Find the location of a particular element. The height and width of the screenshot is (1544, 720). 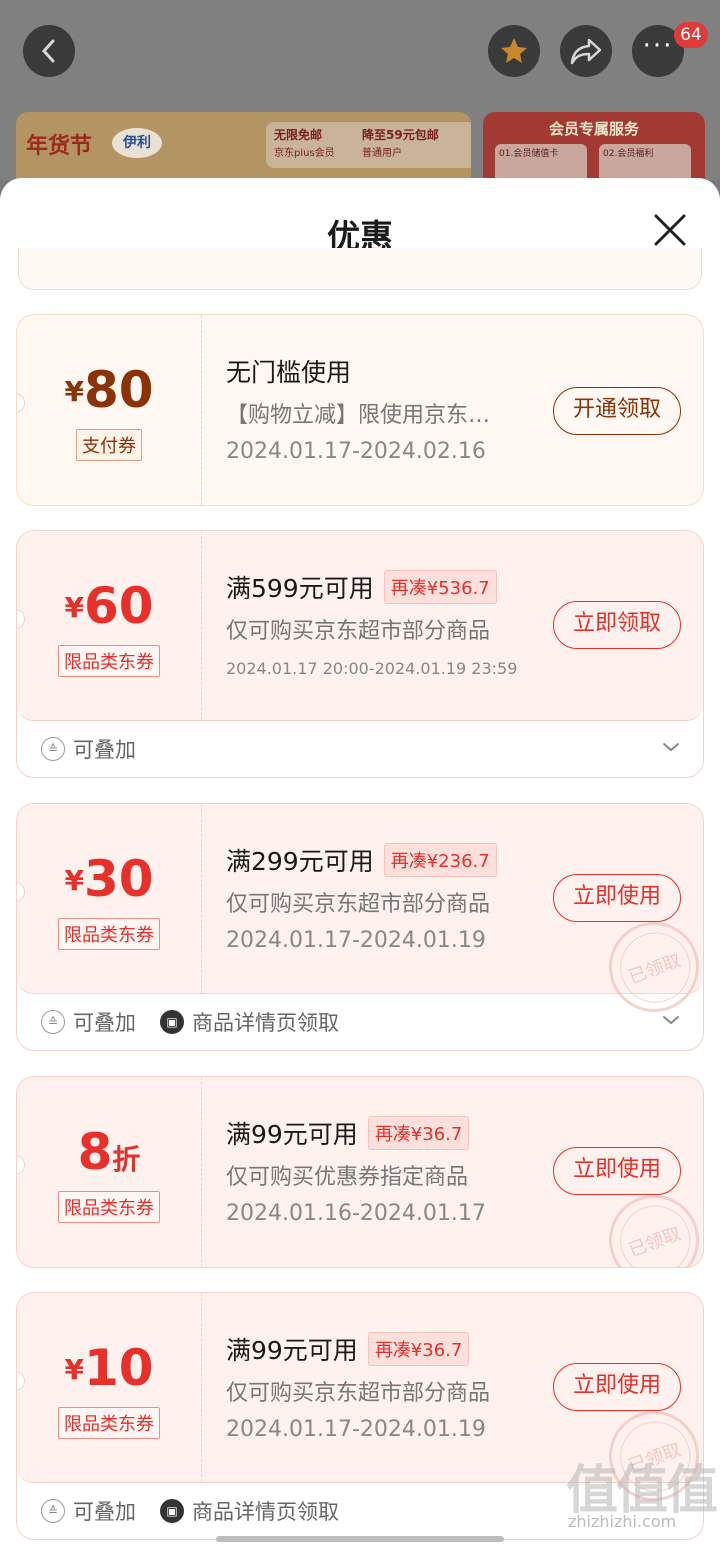

close-button is located at coordinates (670, 230).